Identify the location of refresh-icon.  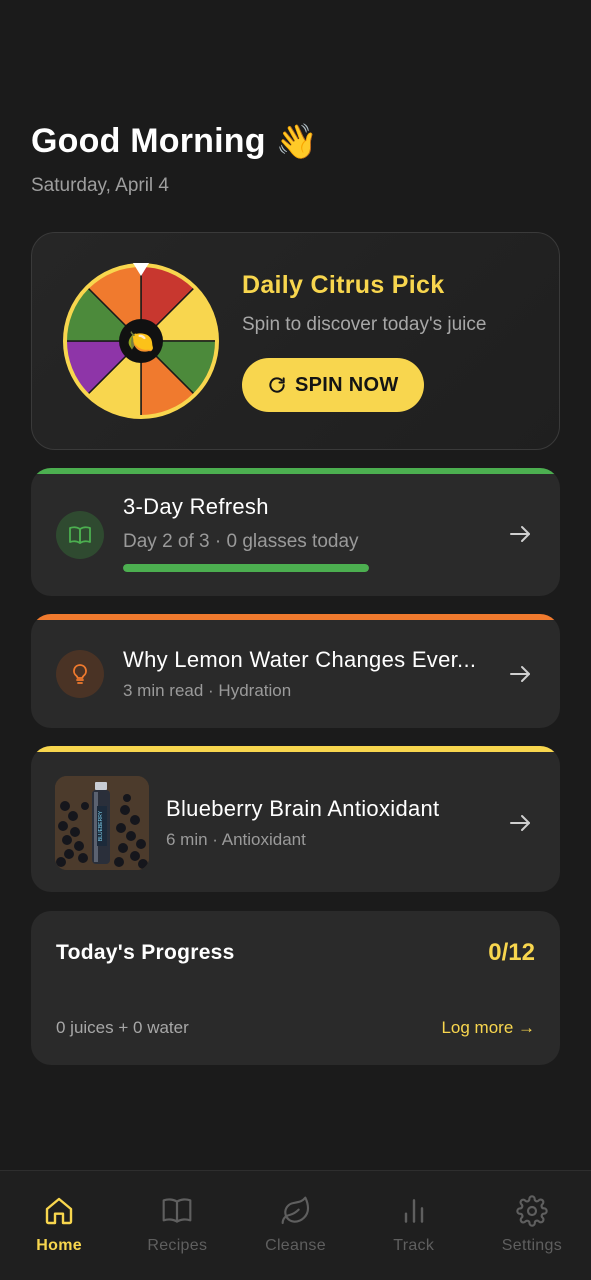
(277, 385).